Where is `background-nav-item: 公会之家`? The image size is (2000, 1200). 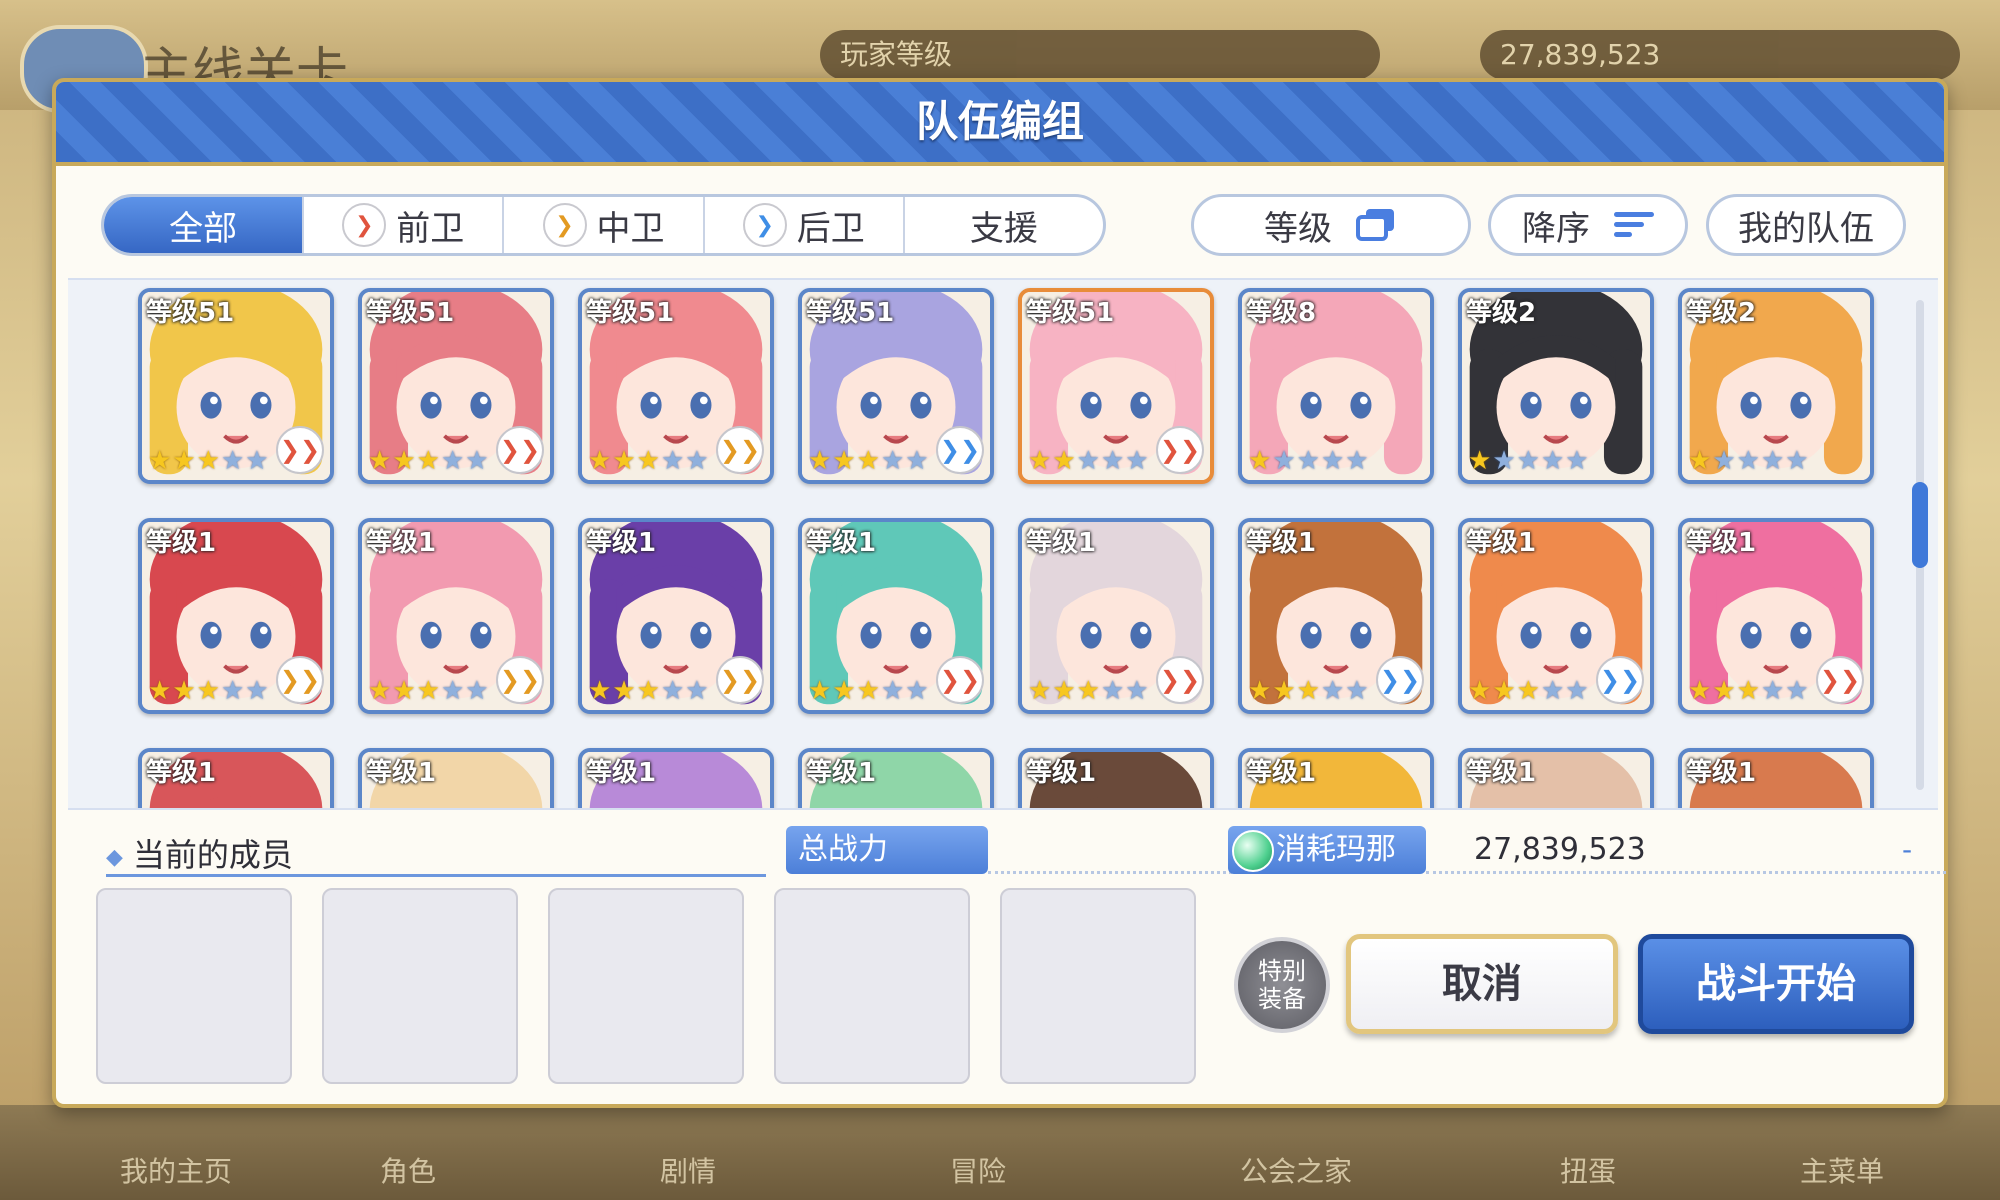
background-nav-item: 公会之家 is located at coordinates (1296, 1171).